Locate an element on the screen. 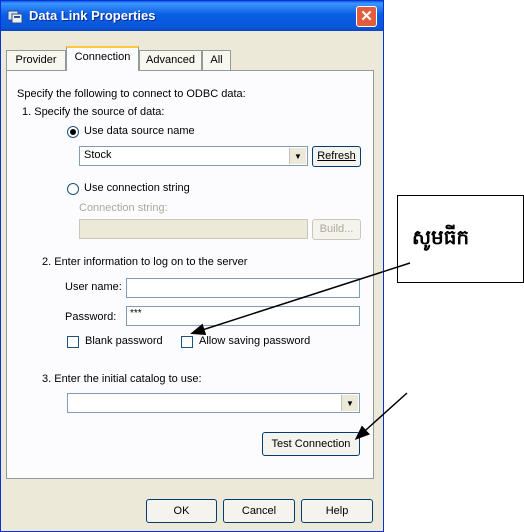 This screenshot has height=532, width=524. tab-connection: Connection is located at coordinates (102, 58).